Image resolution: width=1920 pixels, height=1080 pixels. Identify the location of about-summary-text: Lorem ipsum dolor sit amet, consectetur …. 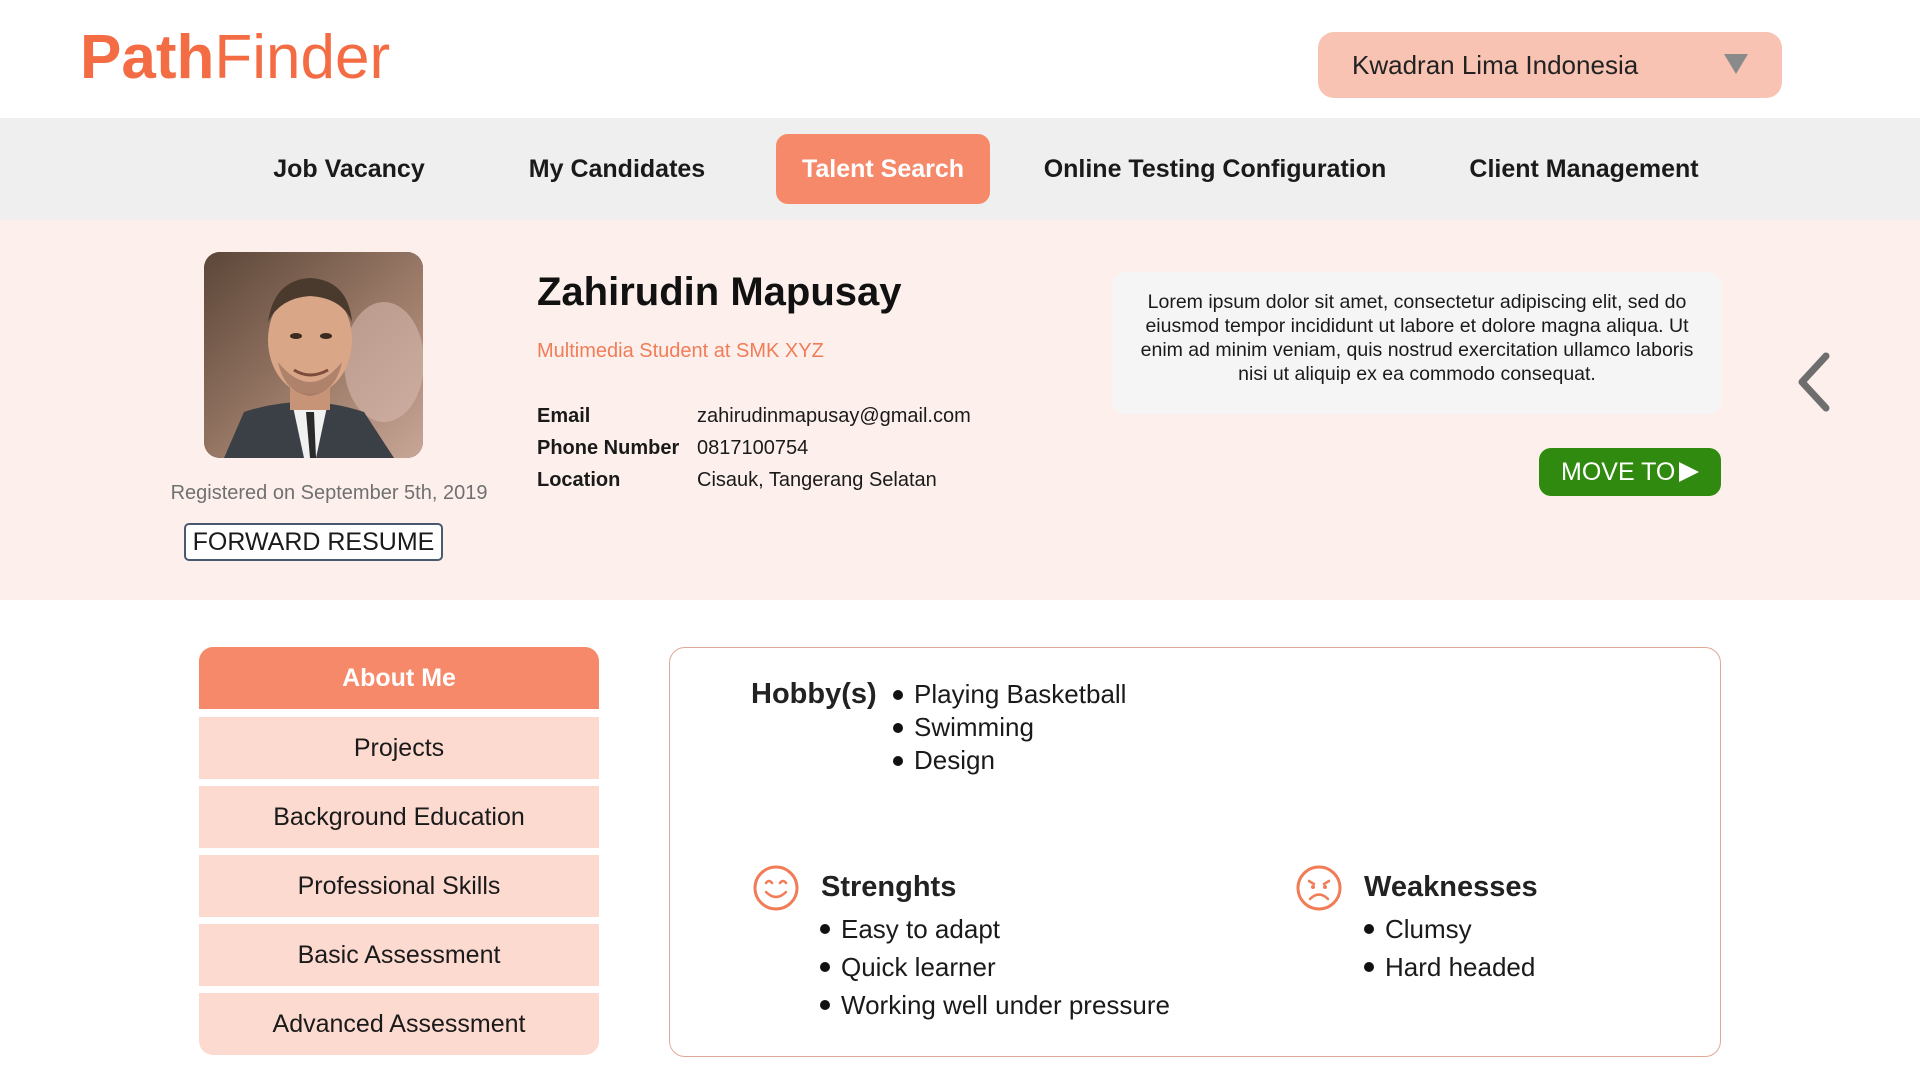
(1417, 338).